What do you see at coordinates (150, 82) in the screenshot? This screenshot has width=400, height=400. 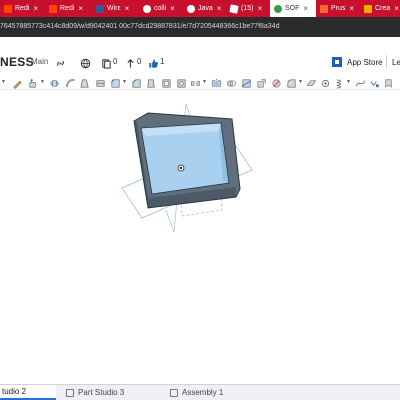 I see `draft-icon` at bounding box center [150, 82].